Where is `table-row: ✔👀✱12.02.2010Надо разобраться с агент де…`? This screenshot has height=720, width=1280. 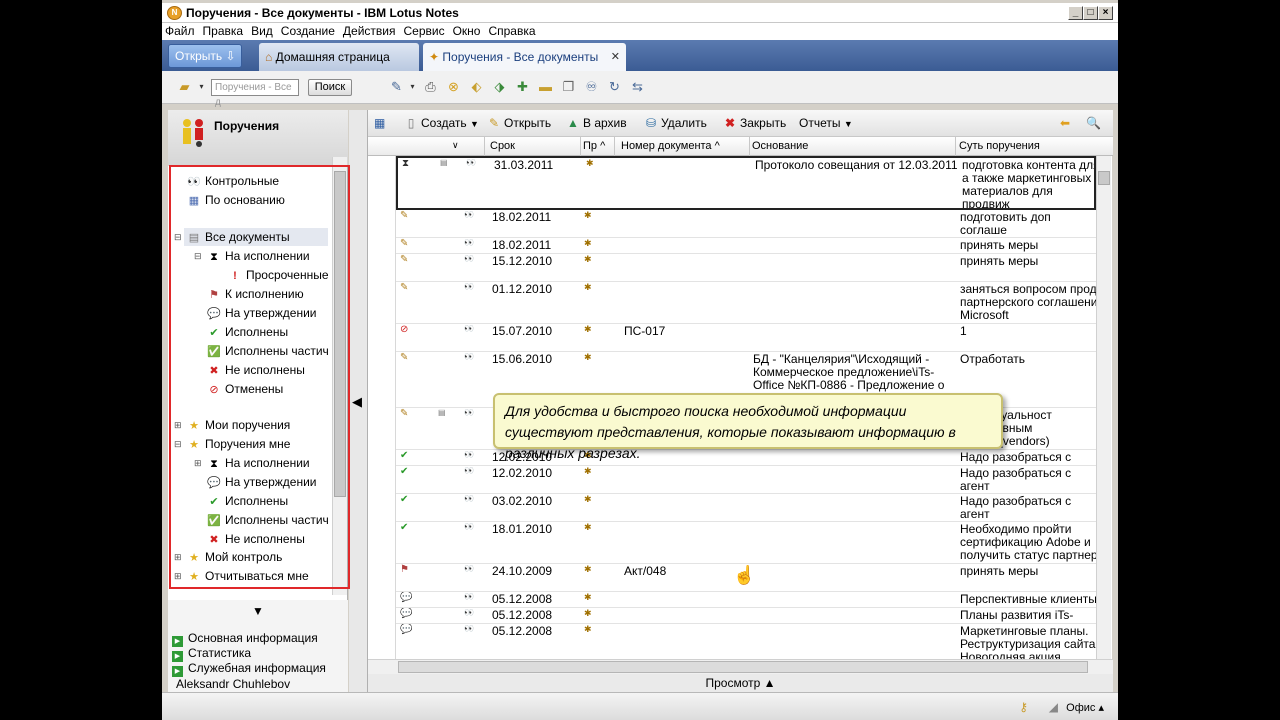 table-row: ✔👀✱12.02.2010Надо разобраться с агент де… is located at coordinates (746, 480).